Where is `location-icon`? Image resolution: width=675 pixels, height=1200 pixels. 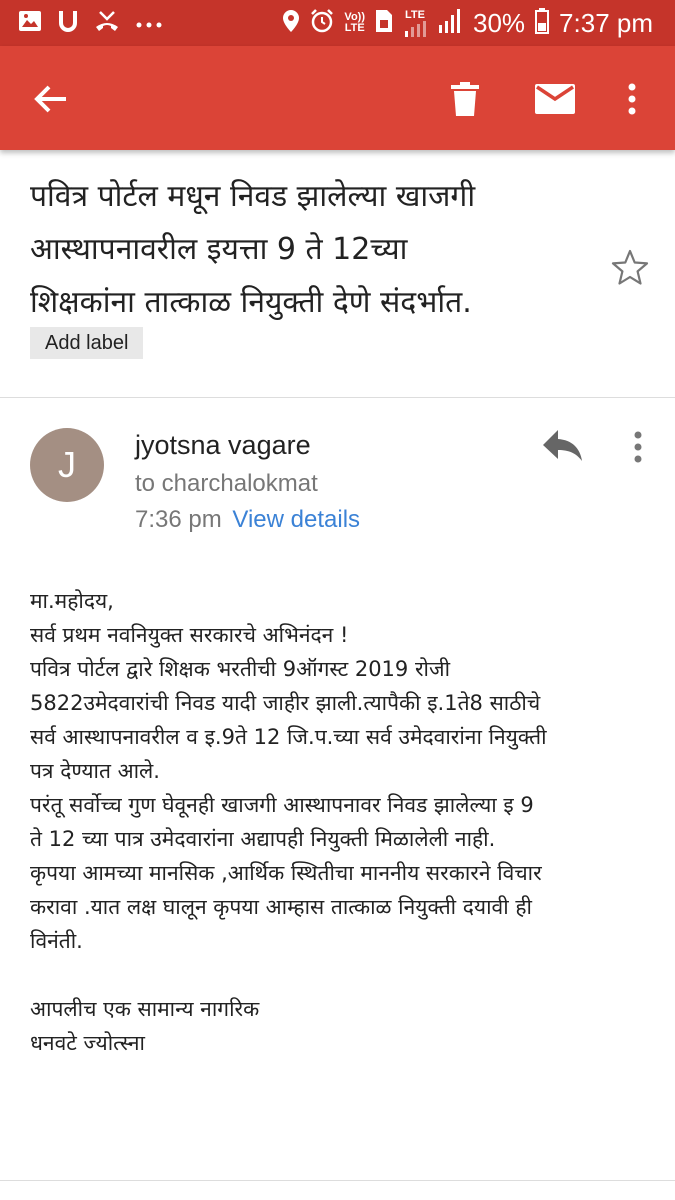
location-icon is located at coordinates (291, 23).